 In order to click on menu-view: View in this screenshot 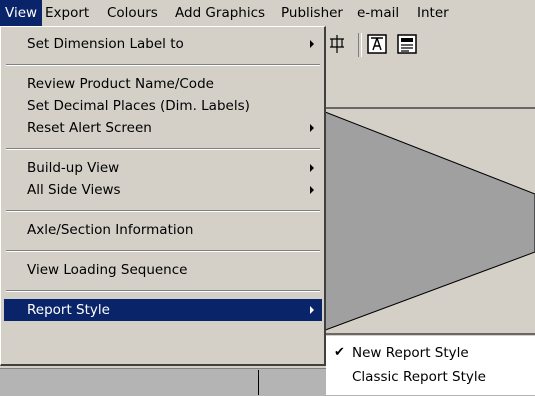, I will do `click(21, 13)`.